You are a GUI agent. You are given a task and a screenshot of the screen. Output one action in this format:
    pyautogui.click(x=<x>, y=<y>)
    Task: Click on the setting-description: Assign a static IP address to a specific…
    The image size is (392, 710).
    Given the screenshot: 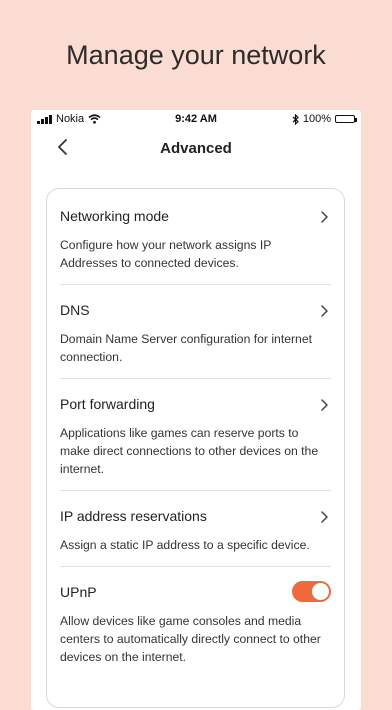 What is the action you would take?
    pyautogui.click(x=185, y=545)
    